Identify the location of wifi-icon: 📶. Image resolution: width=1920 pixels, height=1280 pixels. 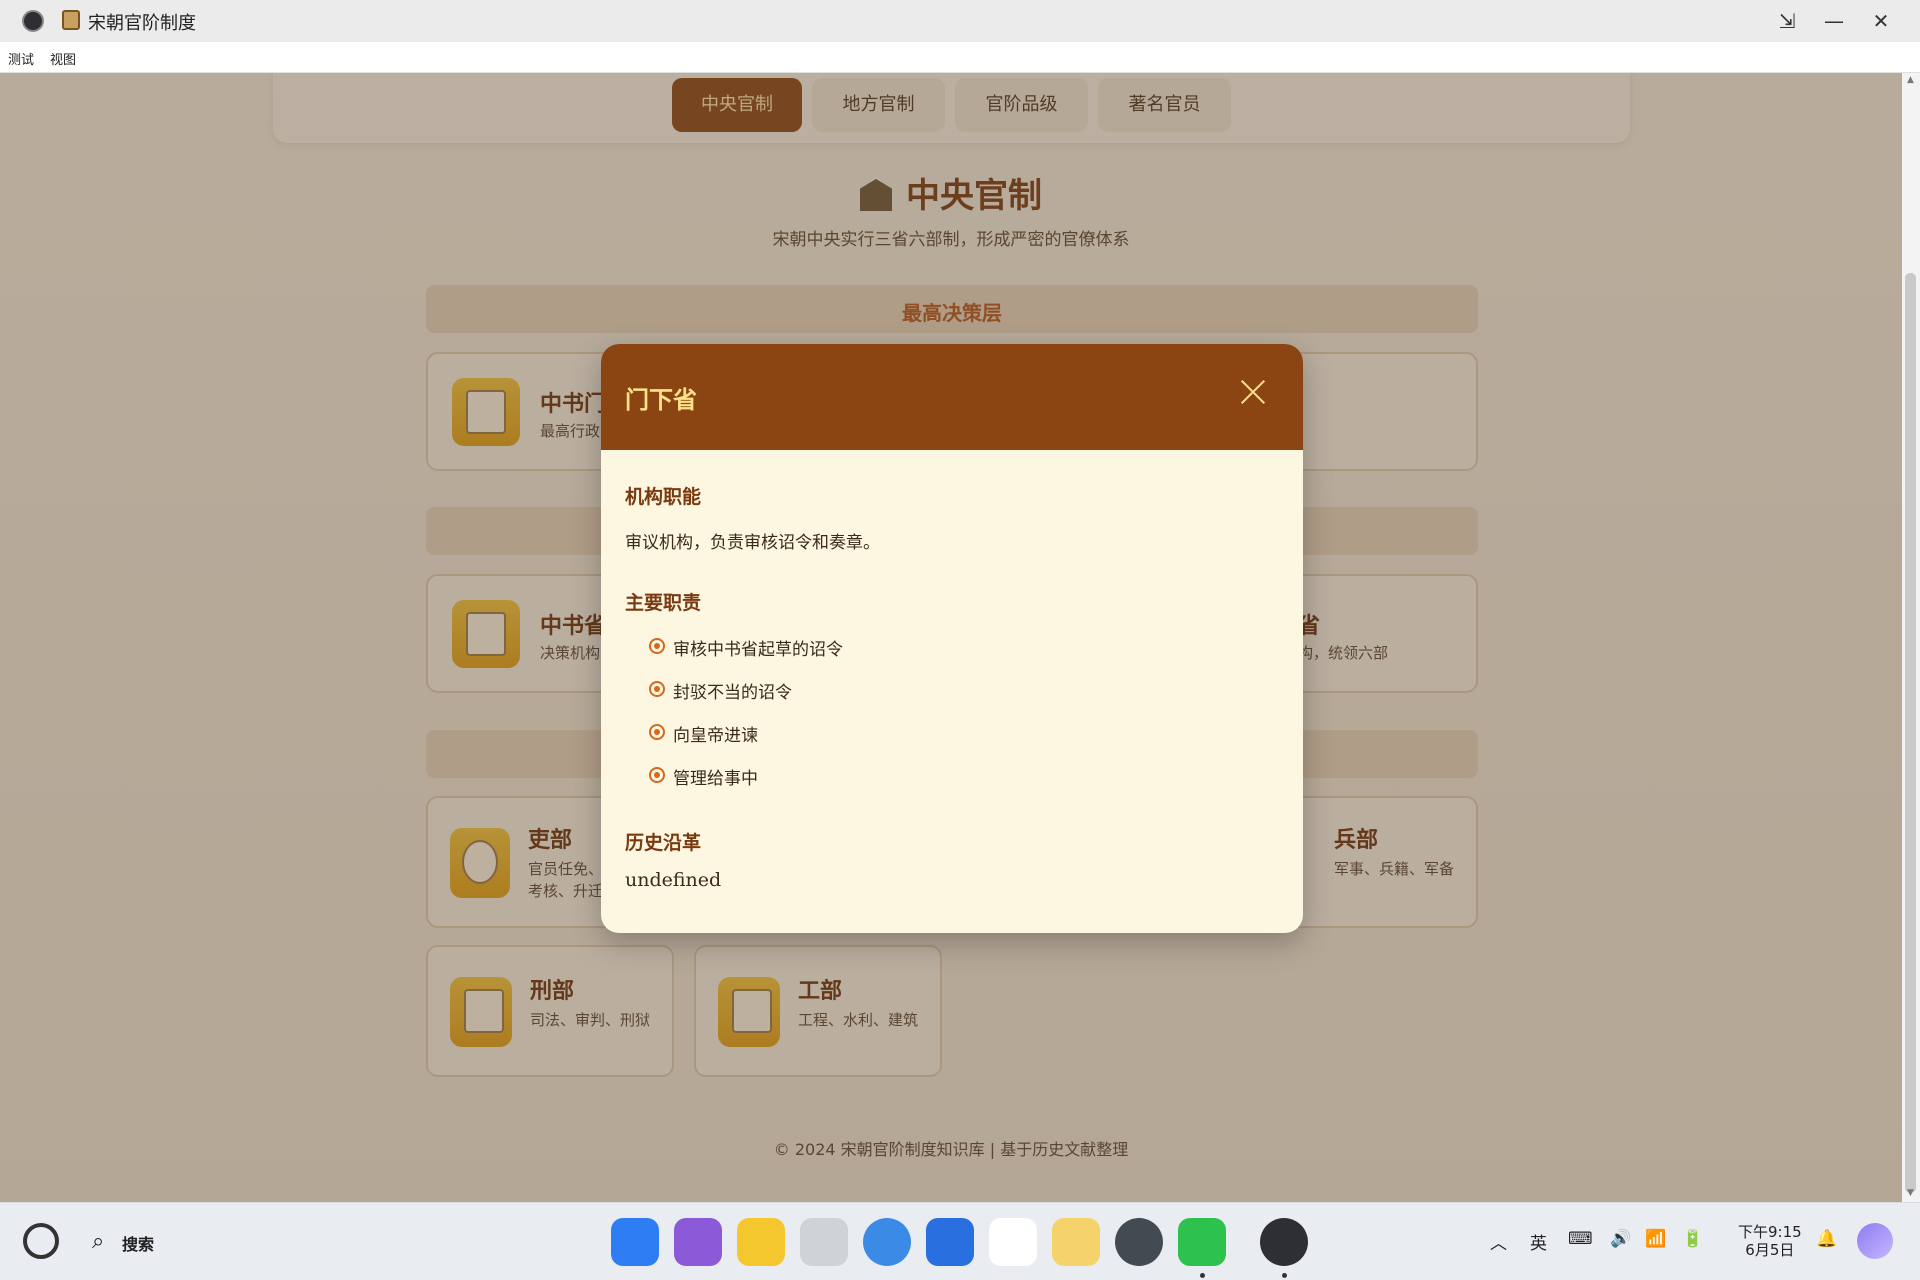
(1655, 1239).